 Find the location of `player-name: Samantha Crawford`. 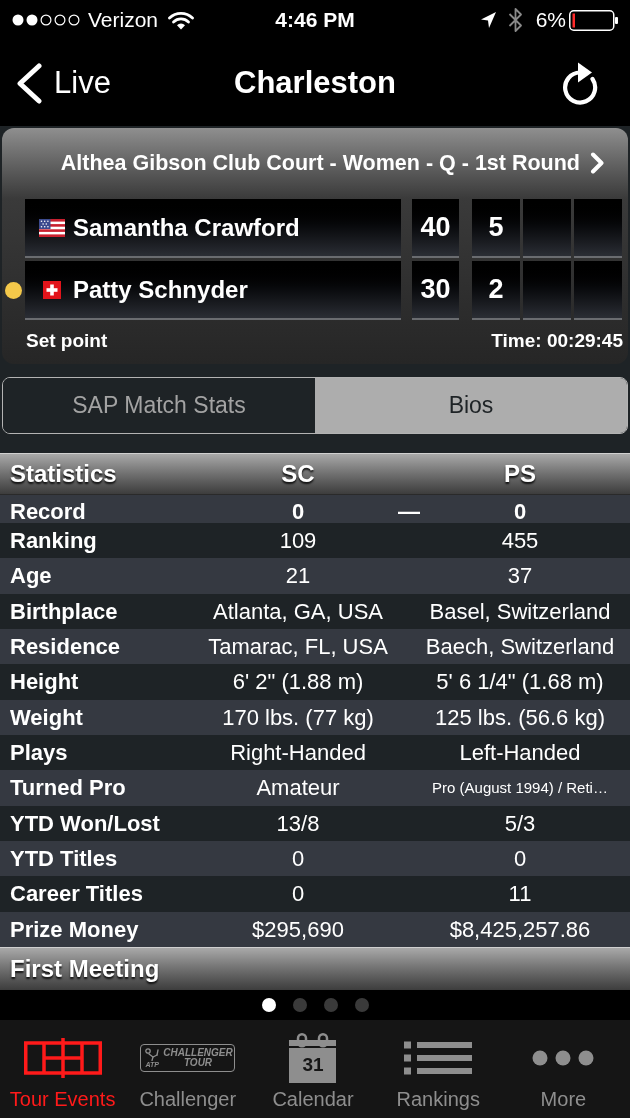

player-name: Samantha Crawford is located at coordinates (186, 227).